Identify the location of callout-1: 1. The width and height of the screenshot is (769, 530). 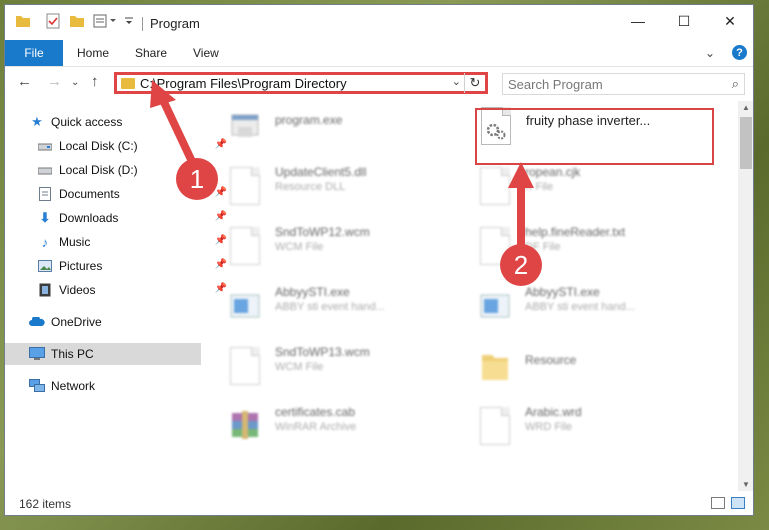
(197, 179).